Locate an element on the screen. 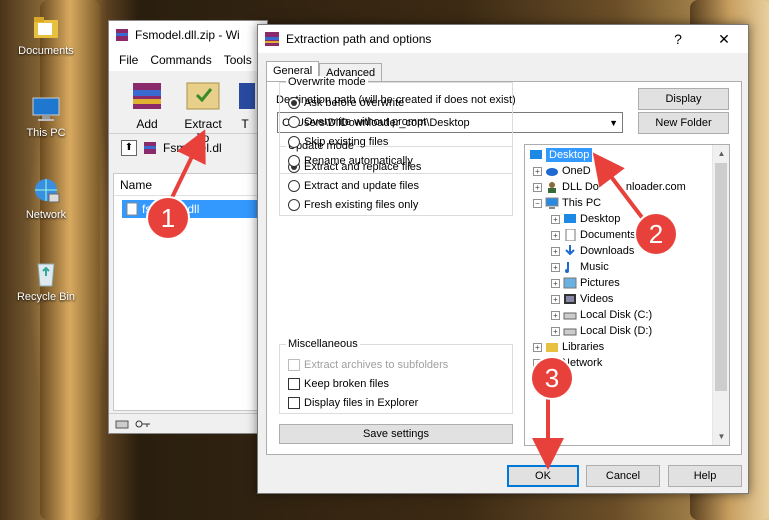 Image resolution: width=769 pixels, height=520 pixels. callout-badge-2: 2 is located at coordinates (656, 234).